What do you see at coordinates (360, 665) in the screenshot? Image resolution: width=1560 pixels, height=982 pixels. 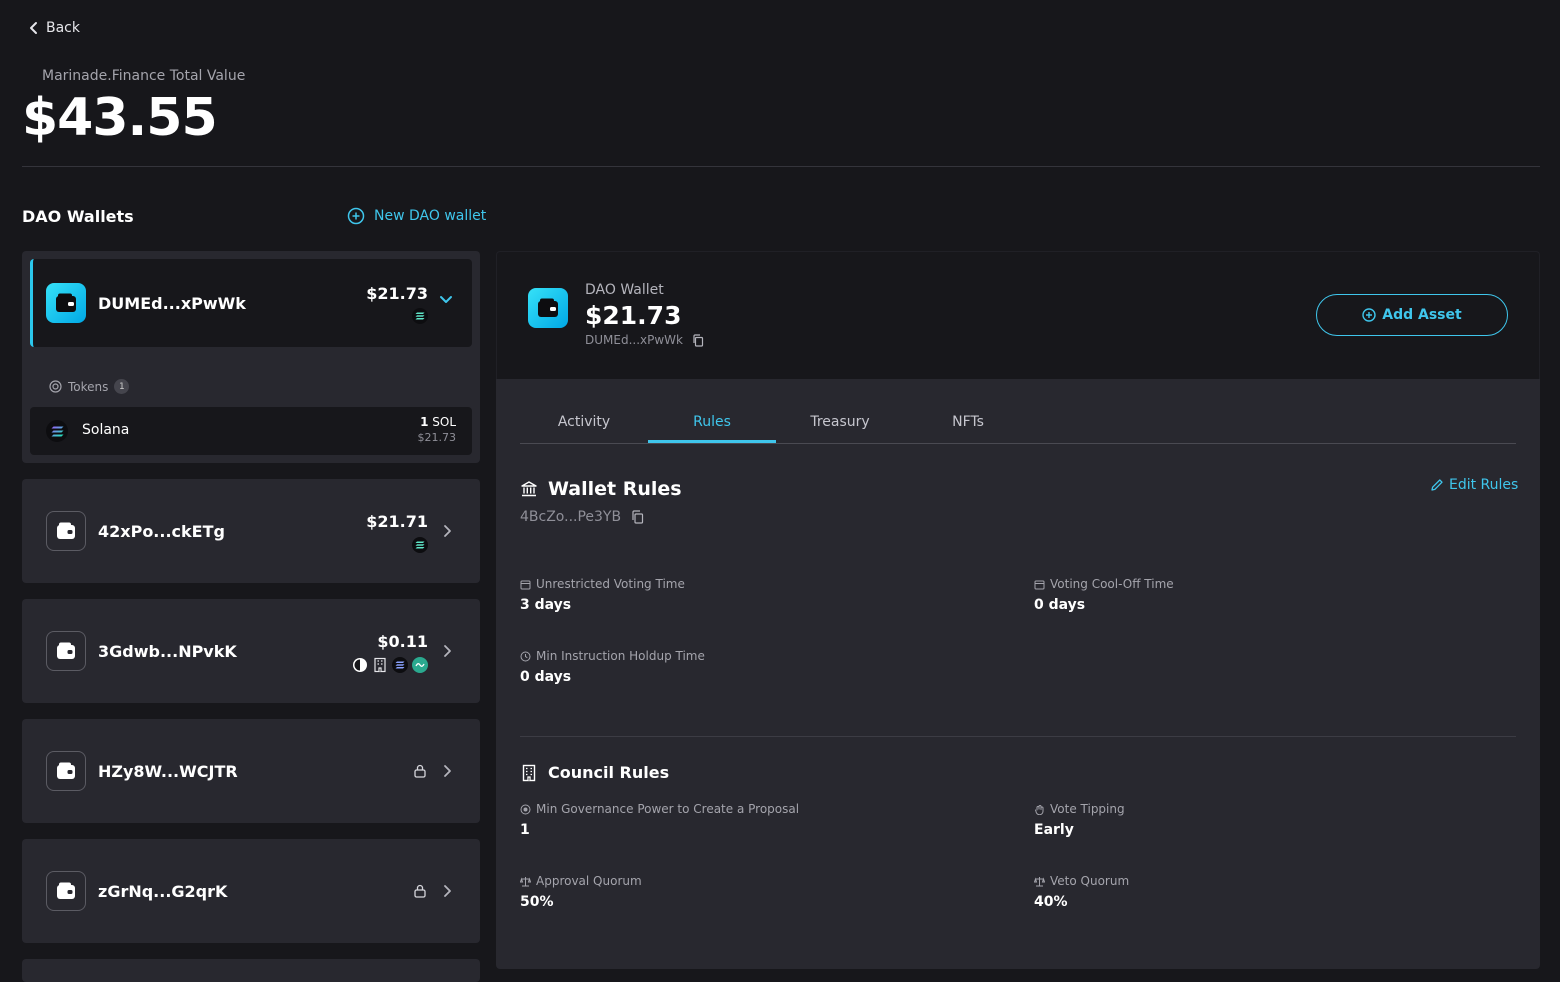 I see `half-circle-icon` at bounding box center [360, 665].